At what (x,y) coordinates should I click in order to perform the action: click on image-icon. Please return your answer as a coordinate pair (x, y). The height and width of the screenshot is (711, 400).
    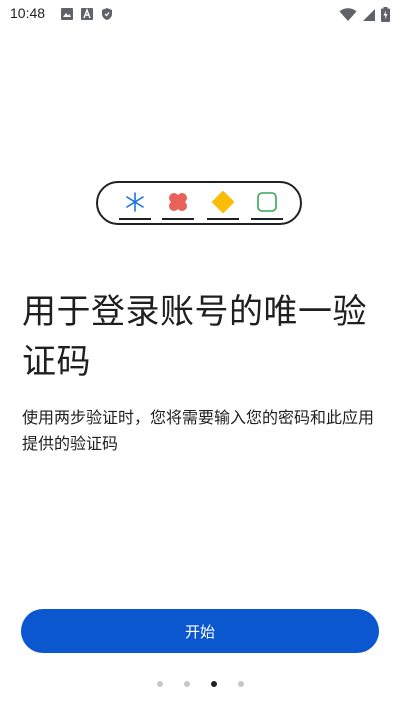
    Looking at the image, I should click on (67, 14).